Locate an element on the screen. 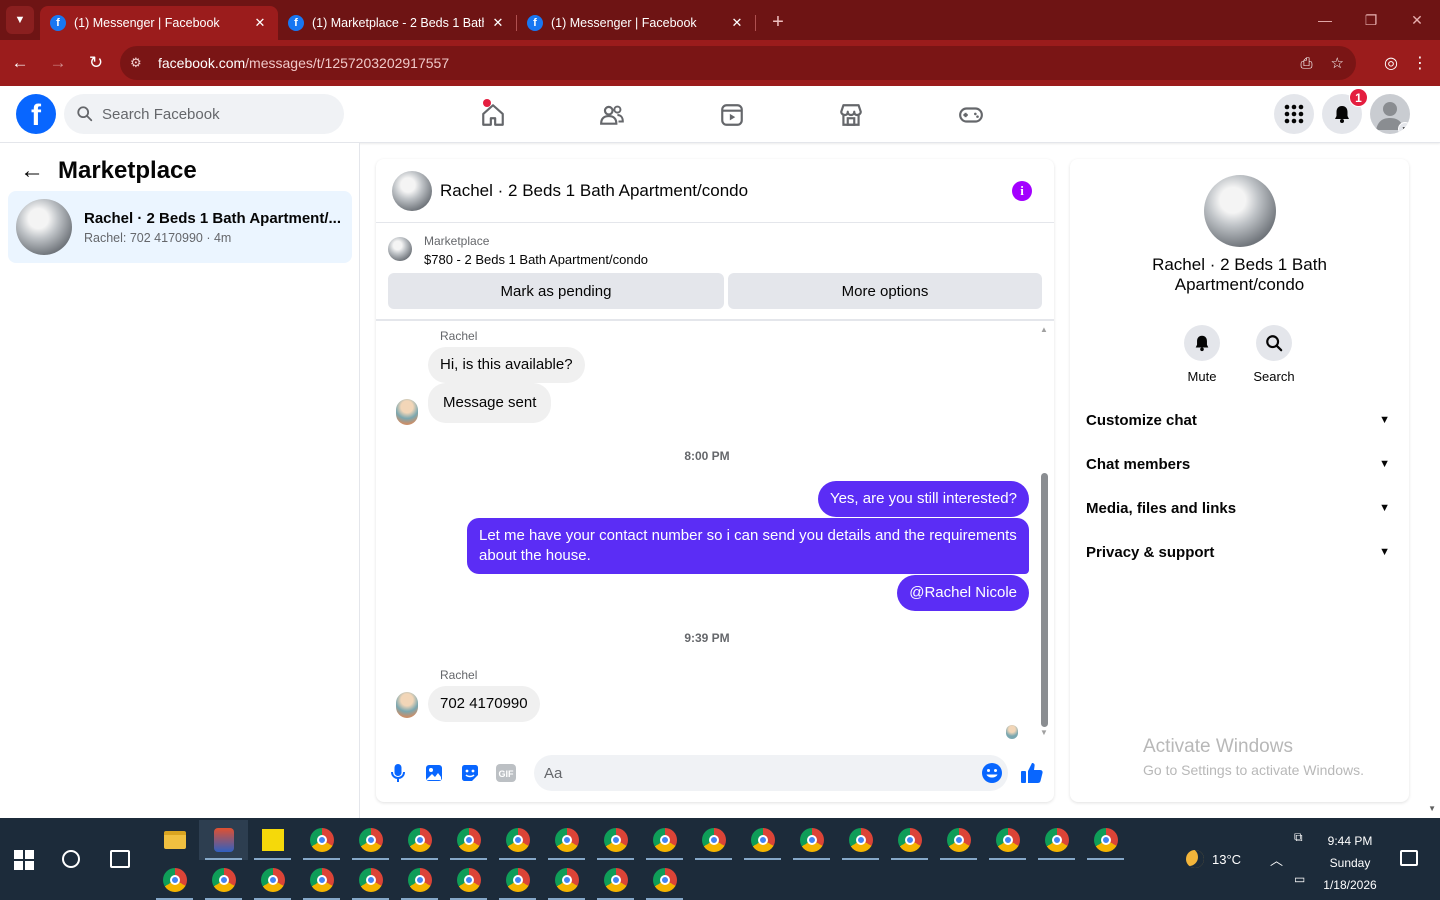 Image resolution: width=1440 pixels, height=900 pixels. profile-thumbnail is located at coordinates (1240, 211).